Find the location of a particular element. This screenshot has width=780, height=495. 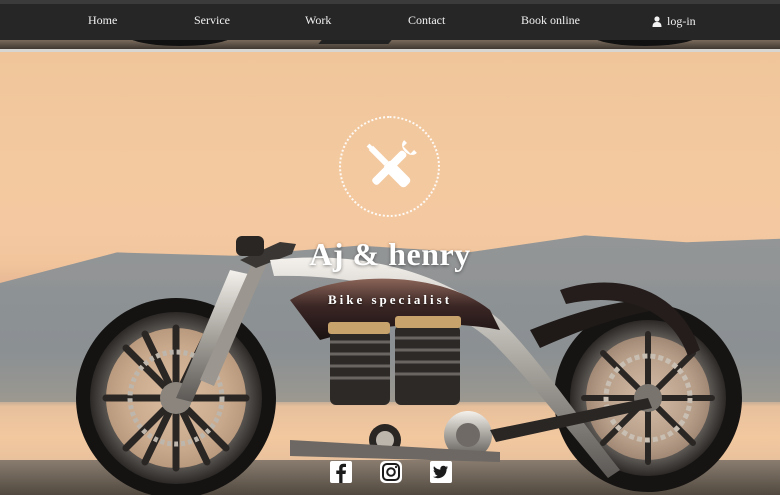

hero-subtitle: Bike specialist is located at coordinates (390, 299).